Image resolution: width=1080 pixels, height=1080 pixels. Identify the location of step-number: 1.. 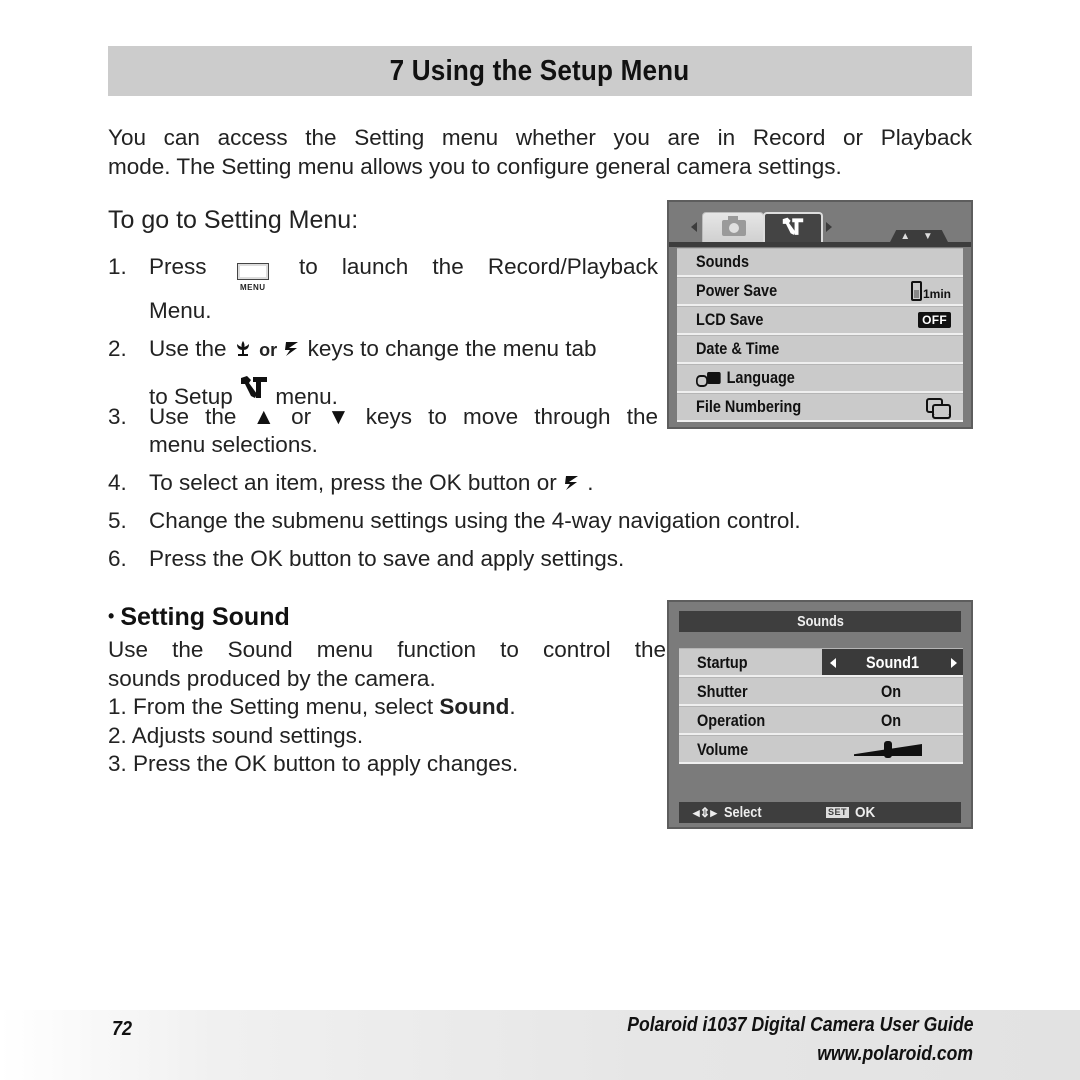
(117, 266).